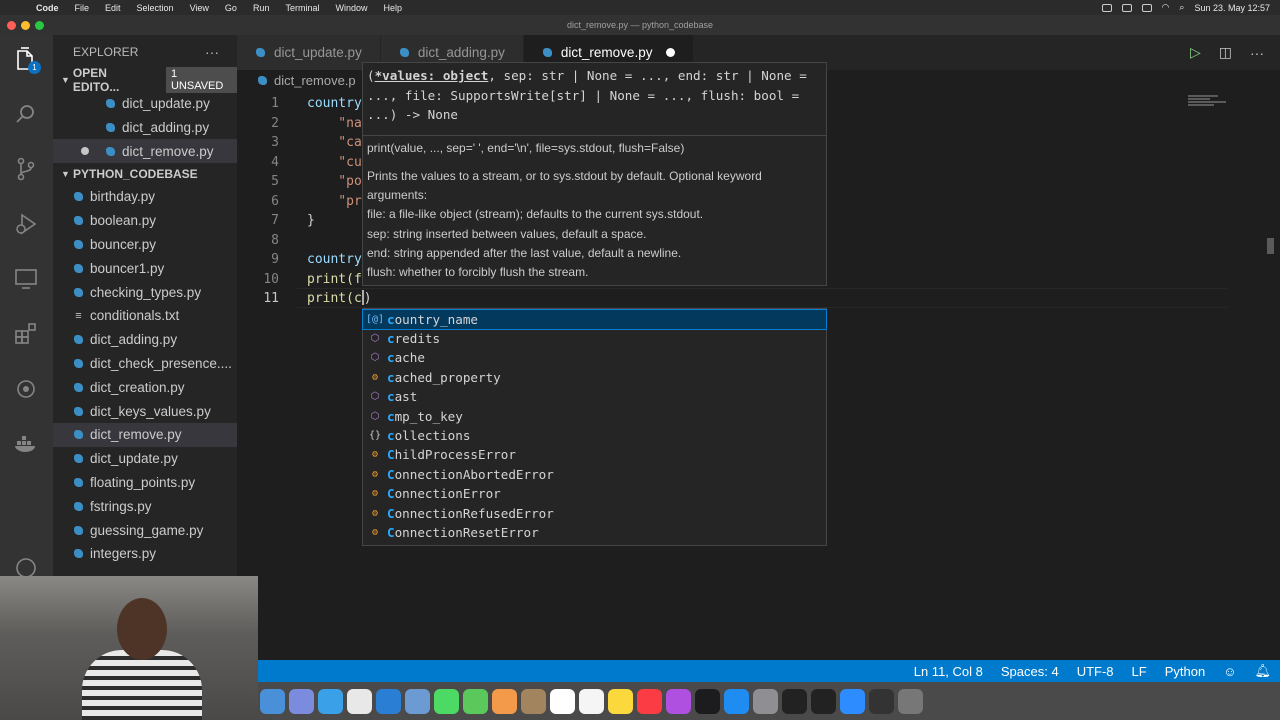  What do you see at coordinates (1181, 7) in the screenshot?
I see `spotlight-icon: ⌕` at bounding box center [1181, 7].